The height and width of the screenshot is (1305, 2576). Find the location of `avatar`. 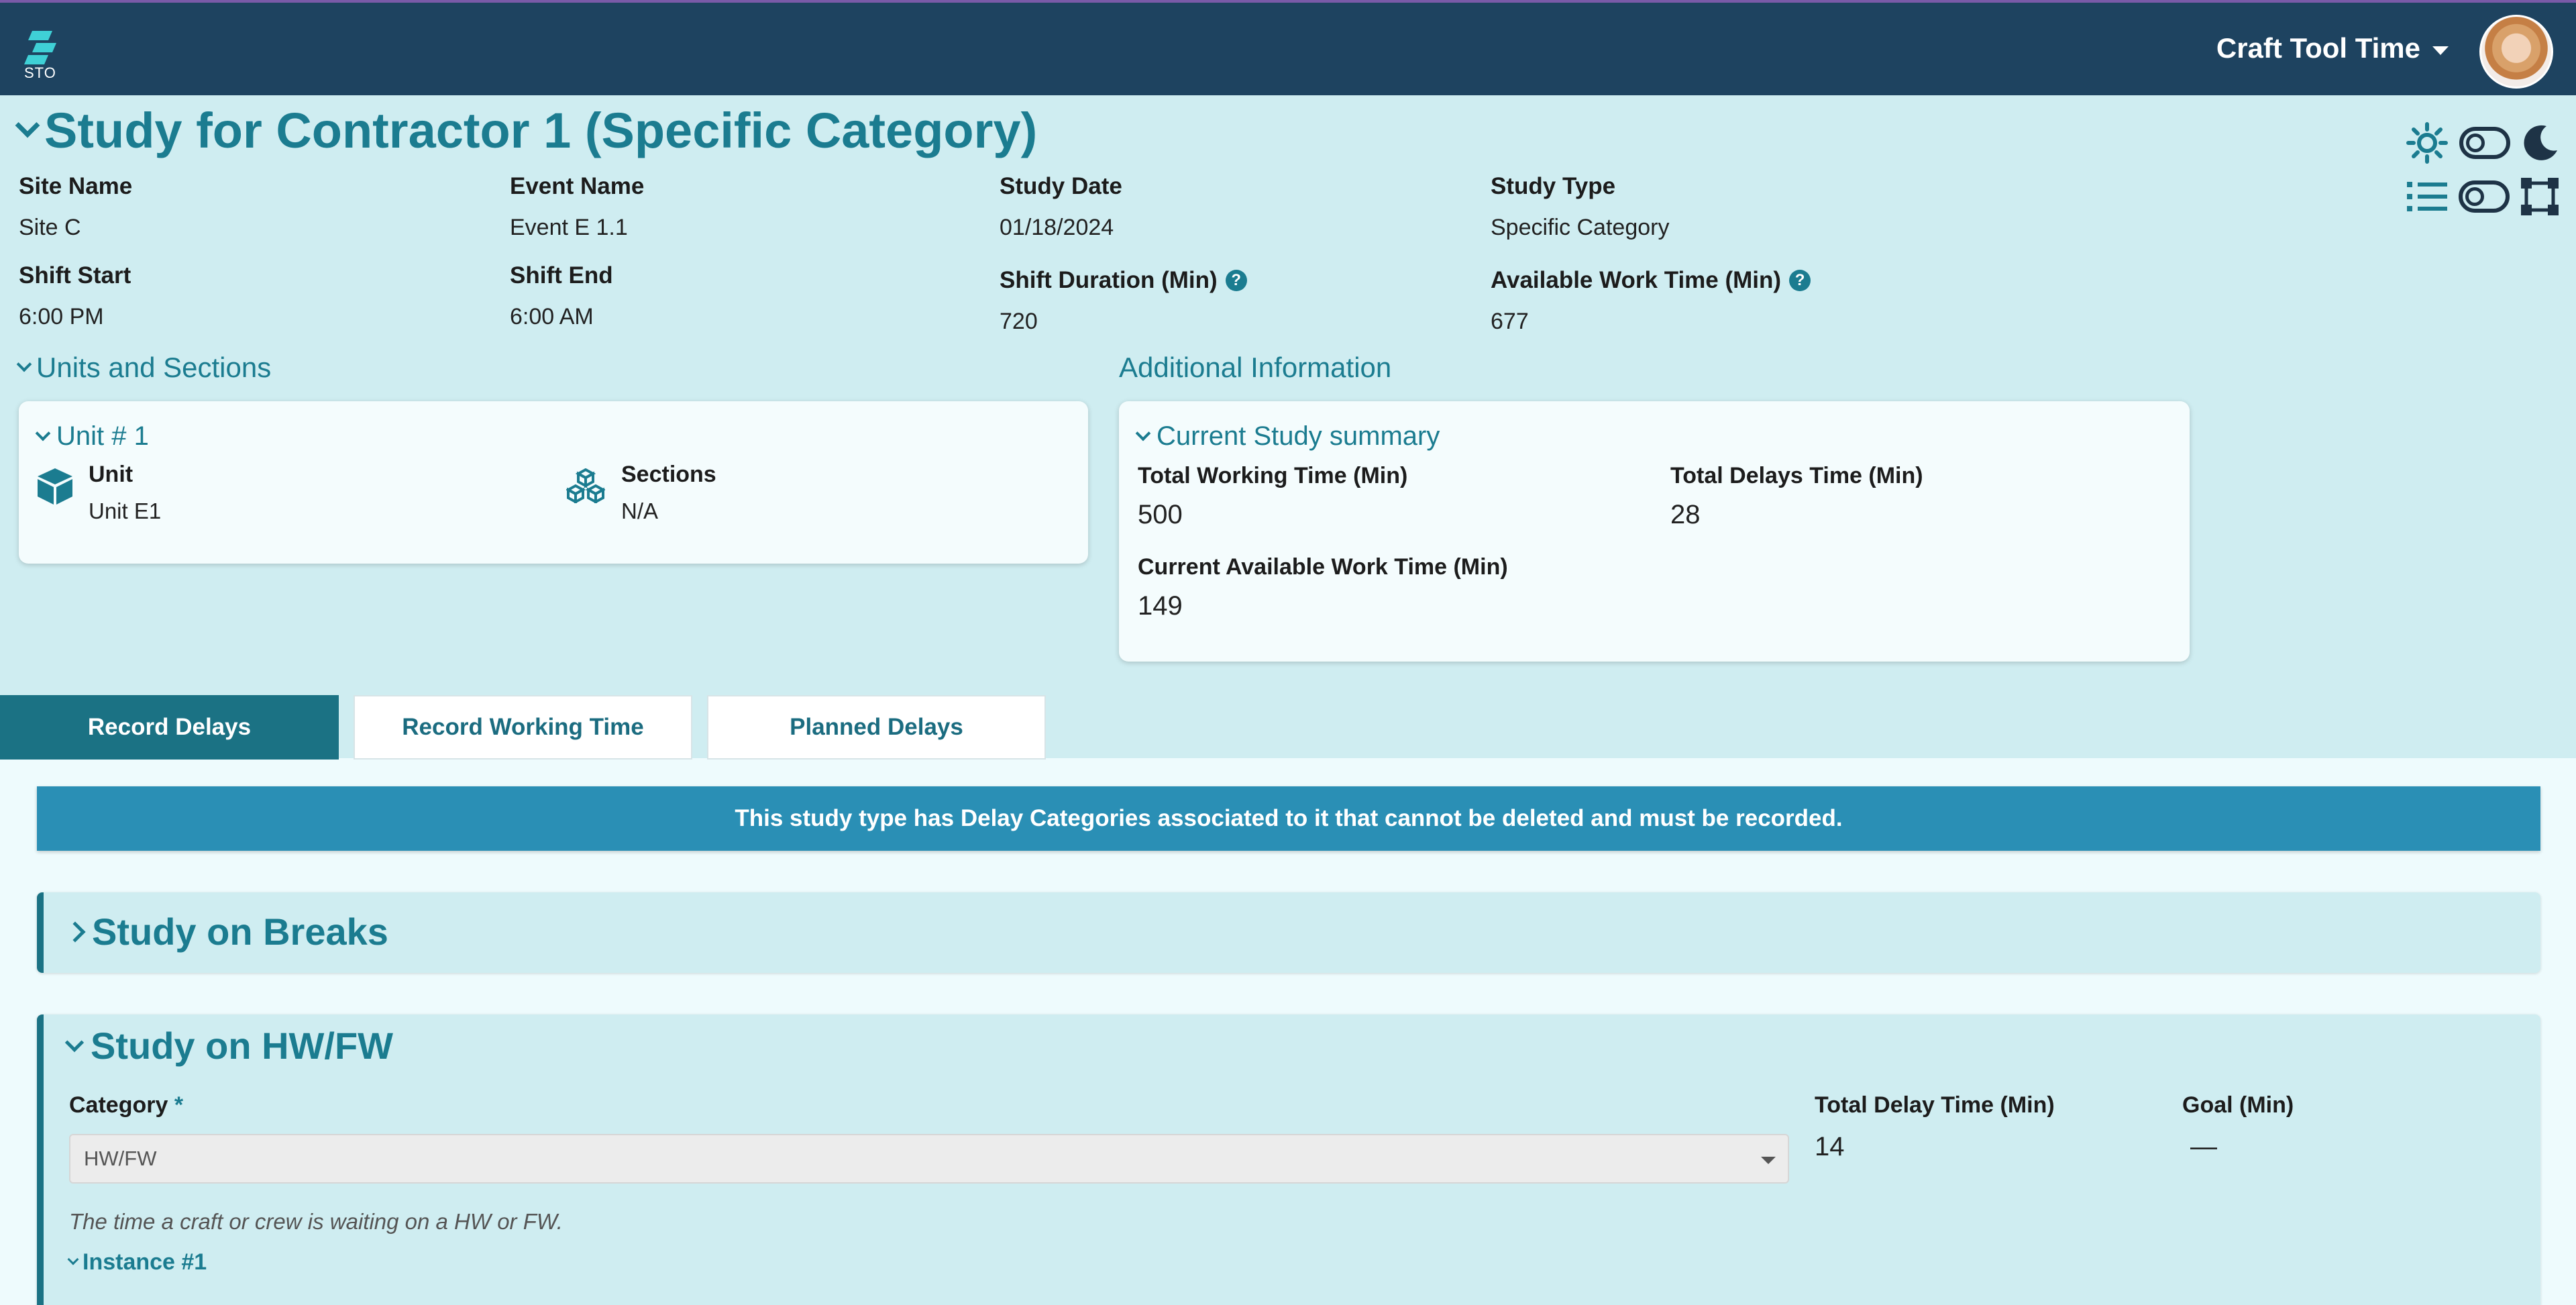

avatar is located at coordinates (2516, 52).